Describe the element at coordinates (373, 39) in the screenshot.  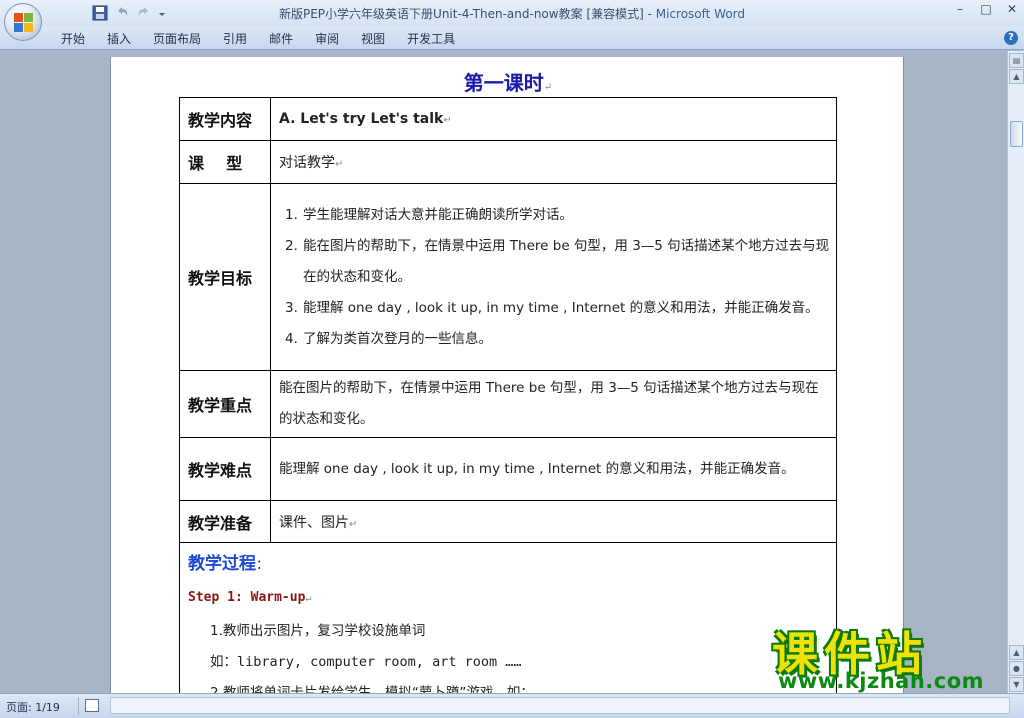
I see `tab-view: 视图` at that location.